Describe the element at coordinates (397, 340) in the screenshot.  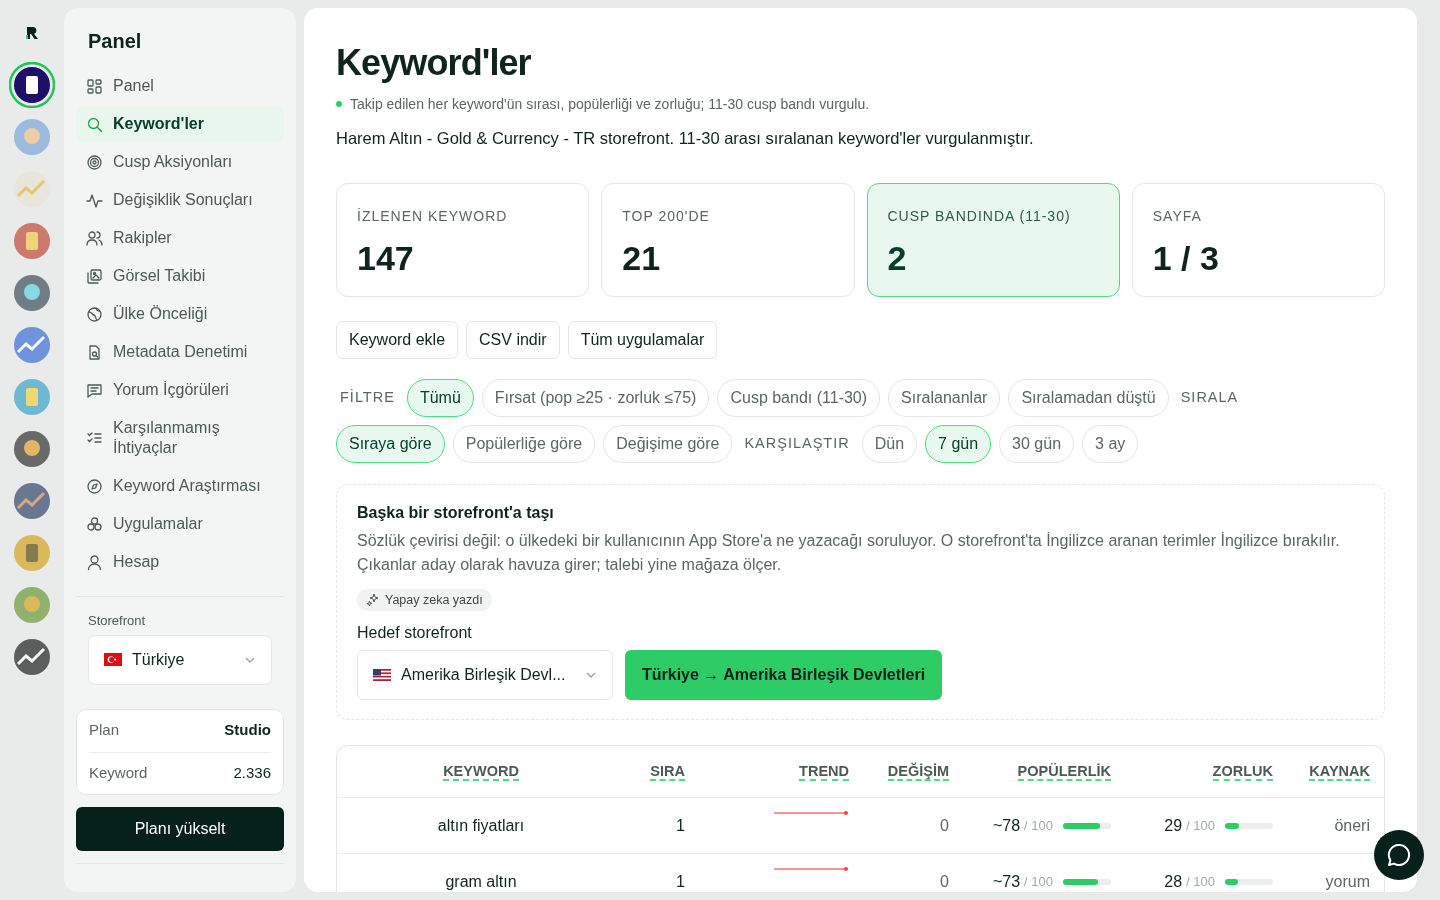
I see `action-button: Keyword ekle` at that location.